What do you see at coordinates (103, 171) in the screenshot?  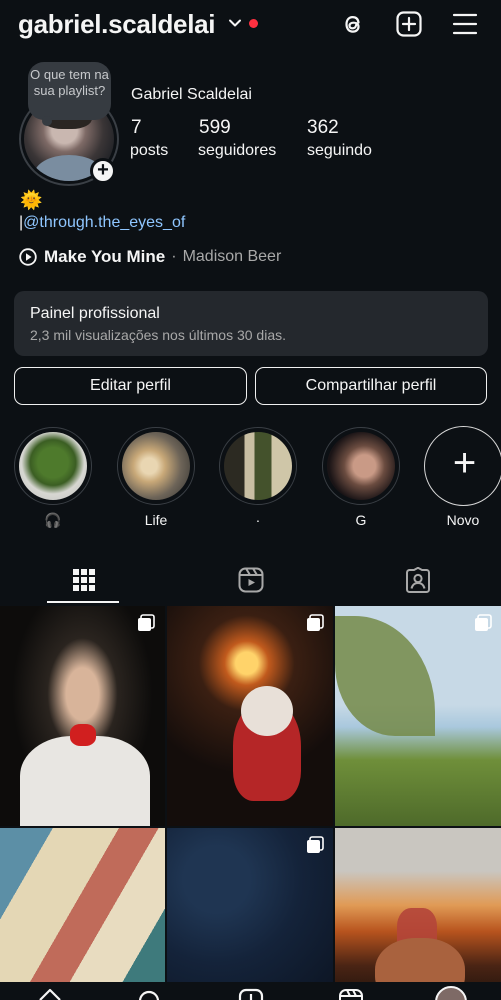 I see `add-story-icon: +` at bounding box center [103, 171].